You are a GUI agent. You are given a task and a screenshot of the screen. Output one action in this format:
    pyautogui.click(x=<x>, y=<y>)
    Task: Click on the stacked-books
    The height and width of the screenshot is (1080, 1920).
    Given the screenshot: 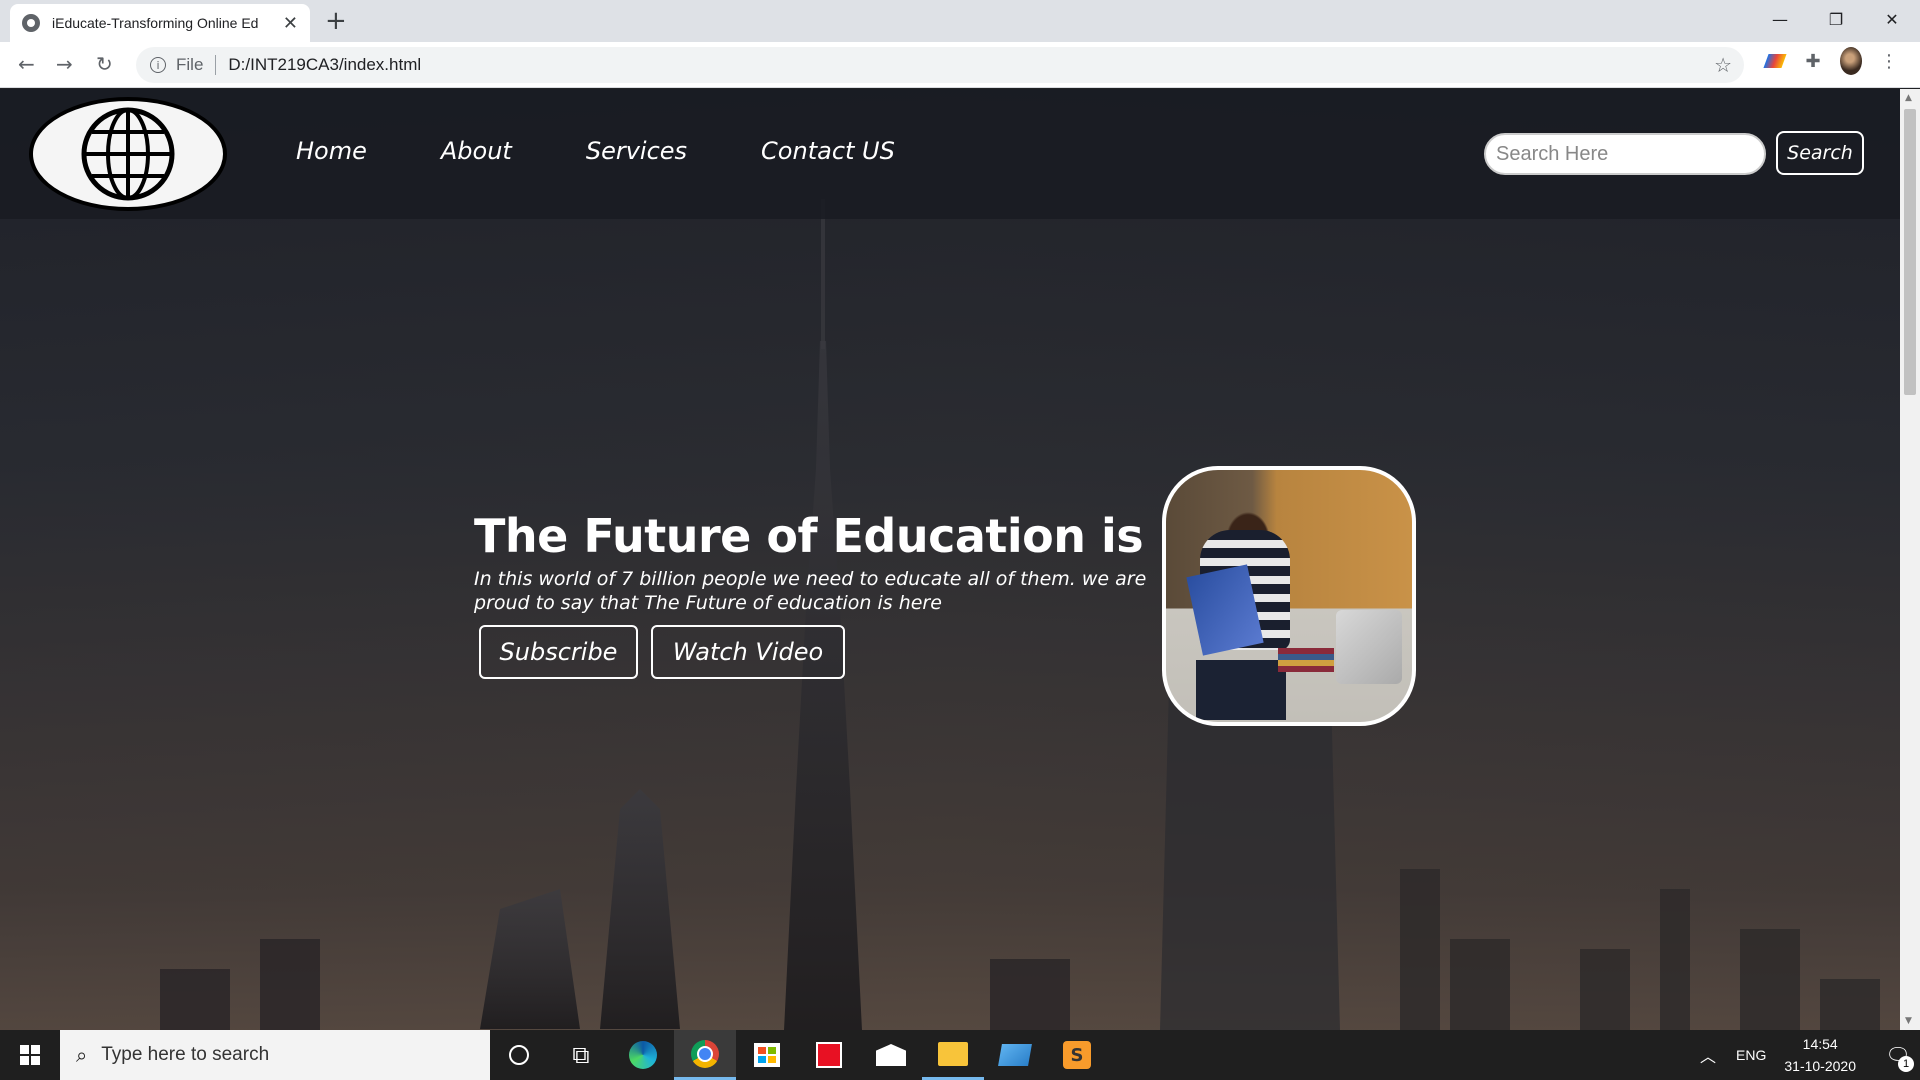 What is the action you would take?
    pyautogui.click(x=1306, y=660)
    